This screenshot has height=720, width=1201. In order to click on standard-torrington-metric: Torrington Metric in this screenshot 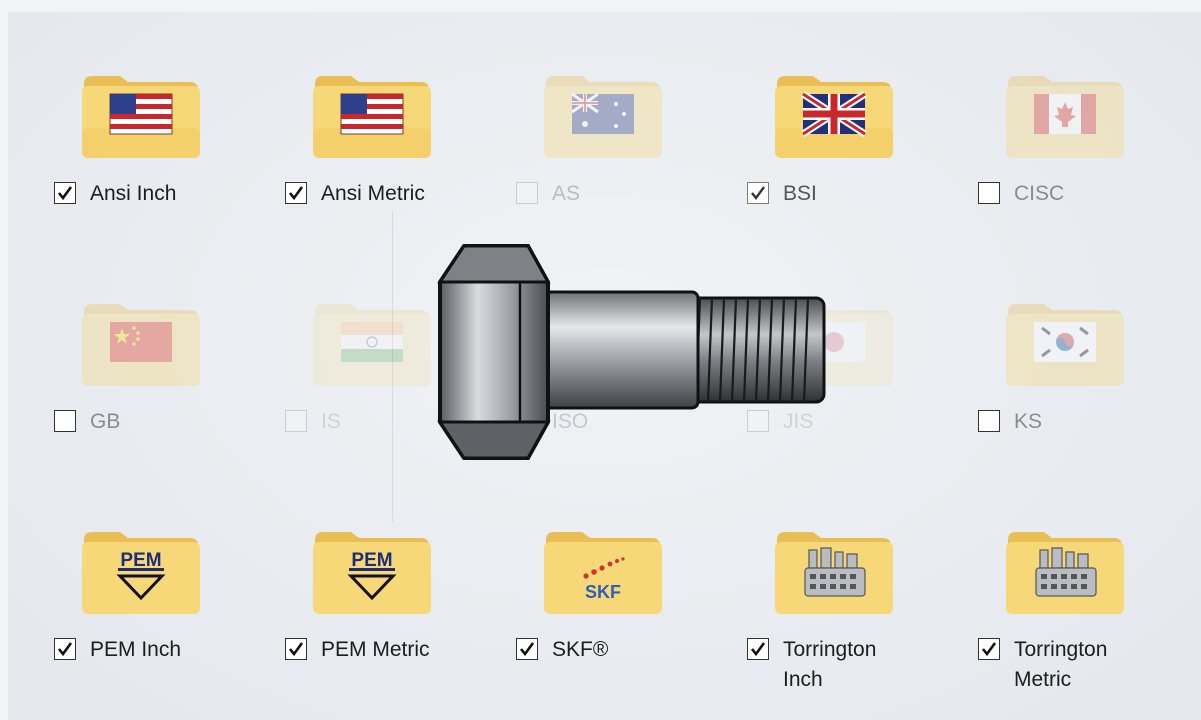, I will do `click(1042, 579)`.